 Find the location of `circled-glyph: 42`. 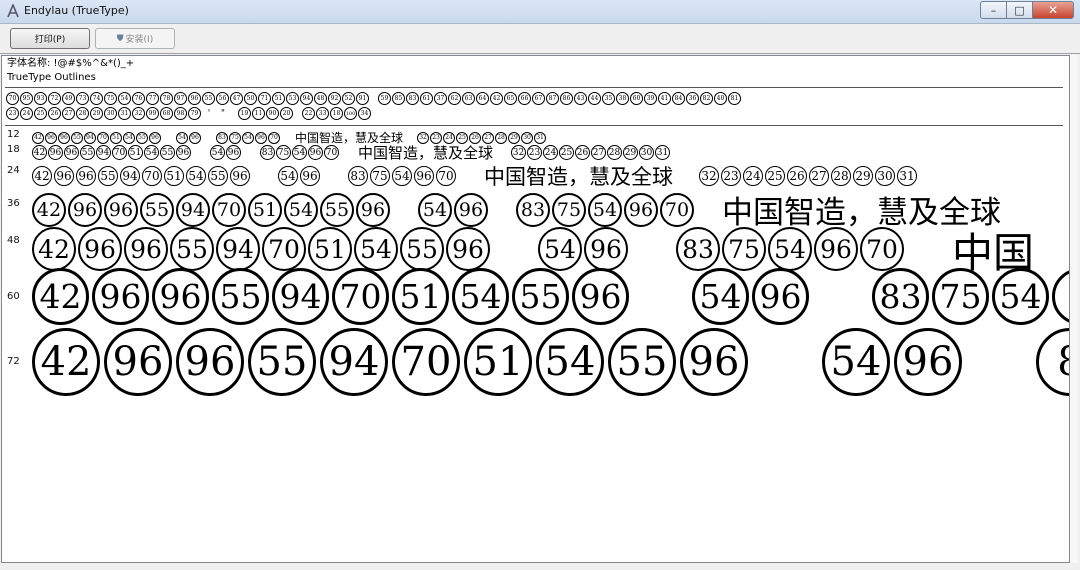

circled-glyph: 42 is located at coordinates (39, 152).